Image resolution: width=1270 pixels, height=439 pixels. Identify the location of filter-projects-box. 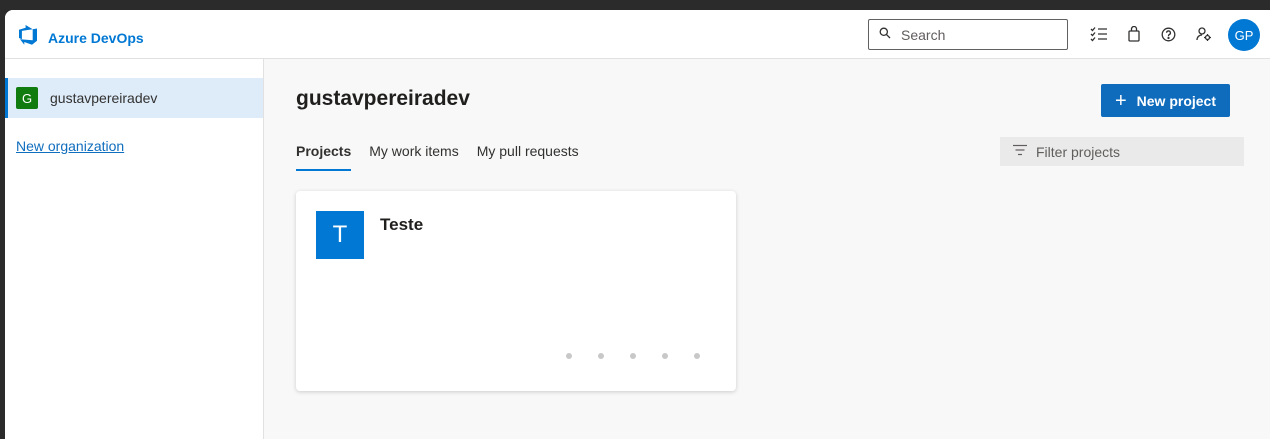
(1122, 151).